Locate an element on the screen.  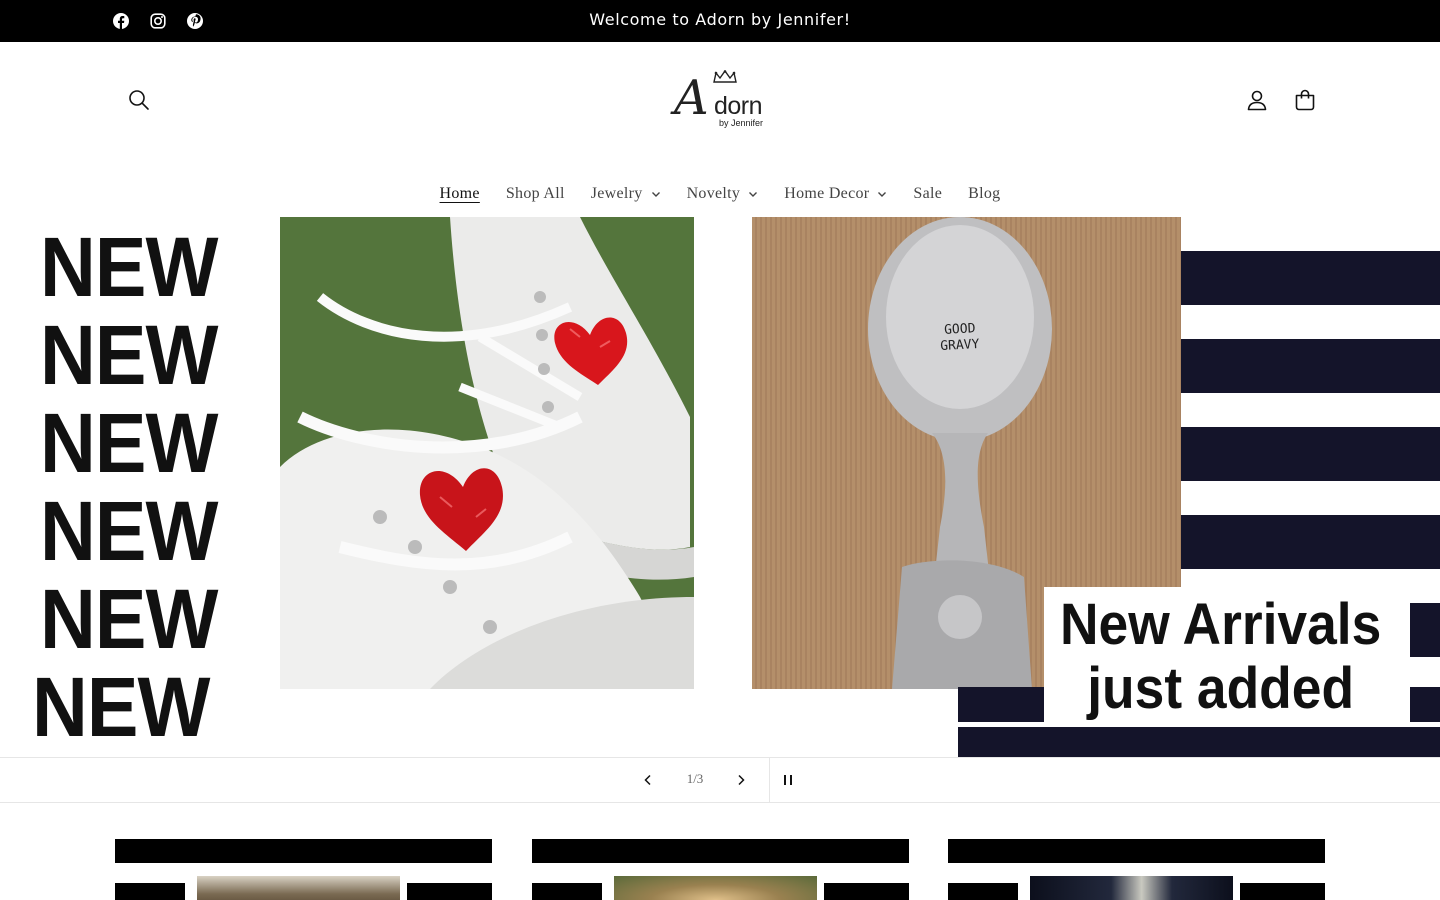
account-icon is located at coordinates (1257, 100).